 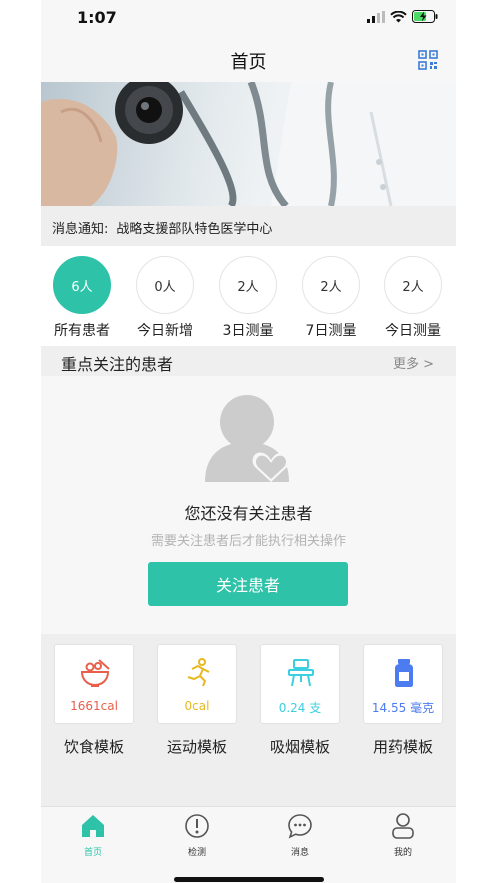 I want to click on template-diet: 1661cal 饮食模板, so click(x=94, y=700).